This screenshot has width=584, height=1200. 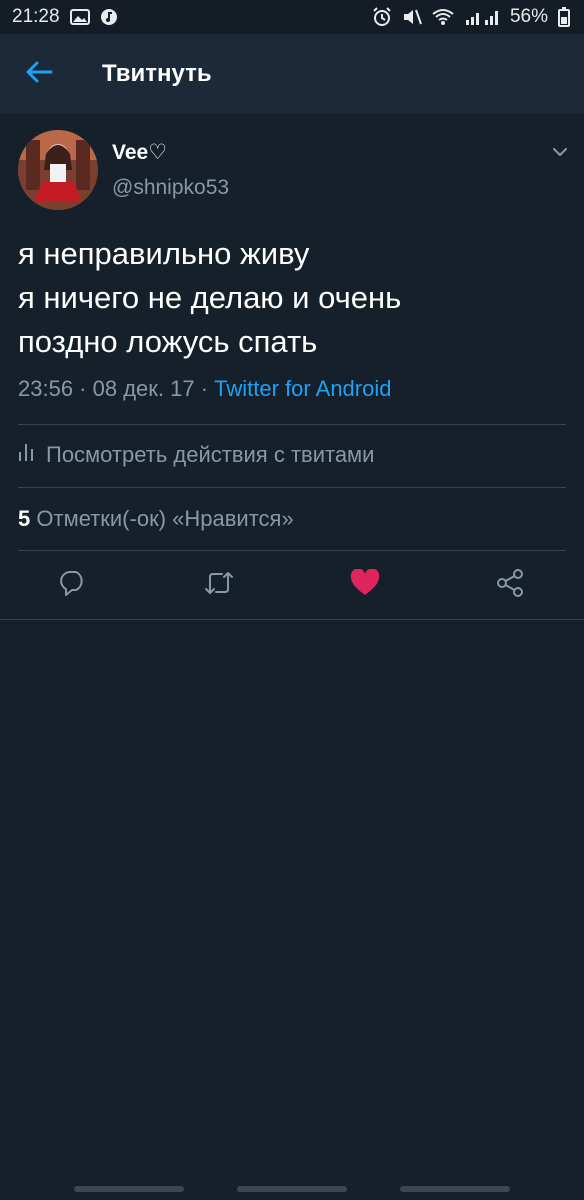 What do you see at coordinates (26, 455) in the screenshot?
I see `bar-chart-icon` at bounding box center [26, 455].